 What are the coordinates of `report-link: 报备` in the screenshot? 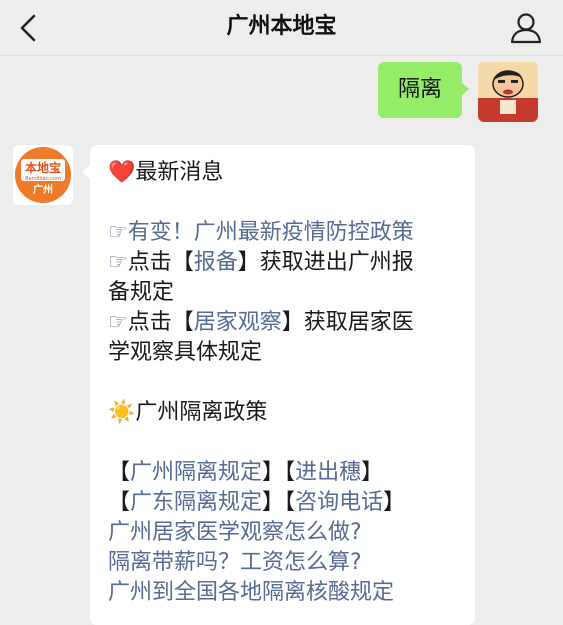 It's located at (216, 262).